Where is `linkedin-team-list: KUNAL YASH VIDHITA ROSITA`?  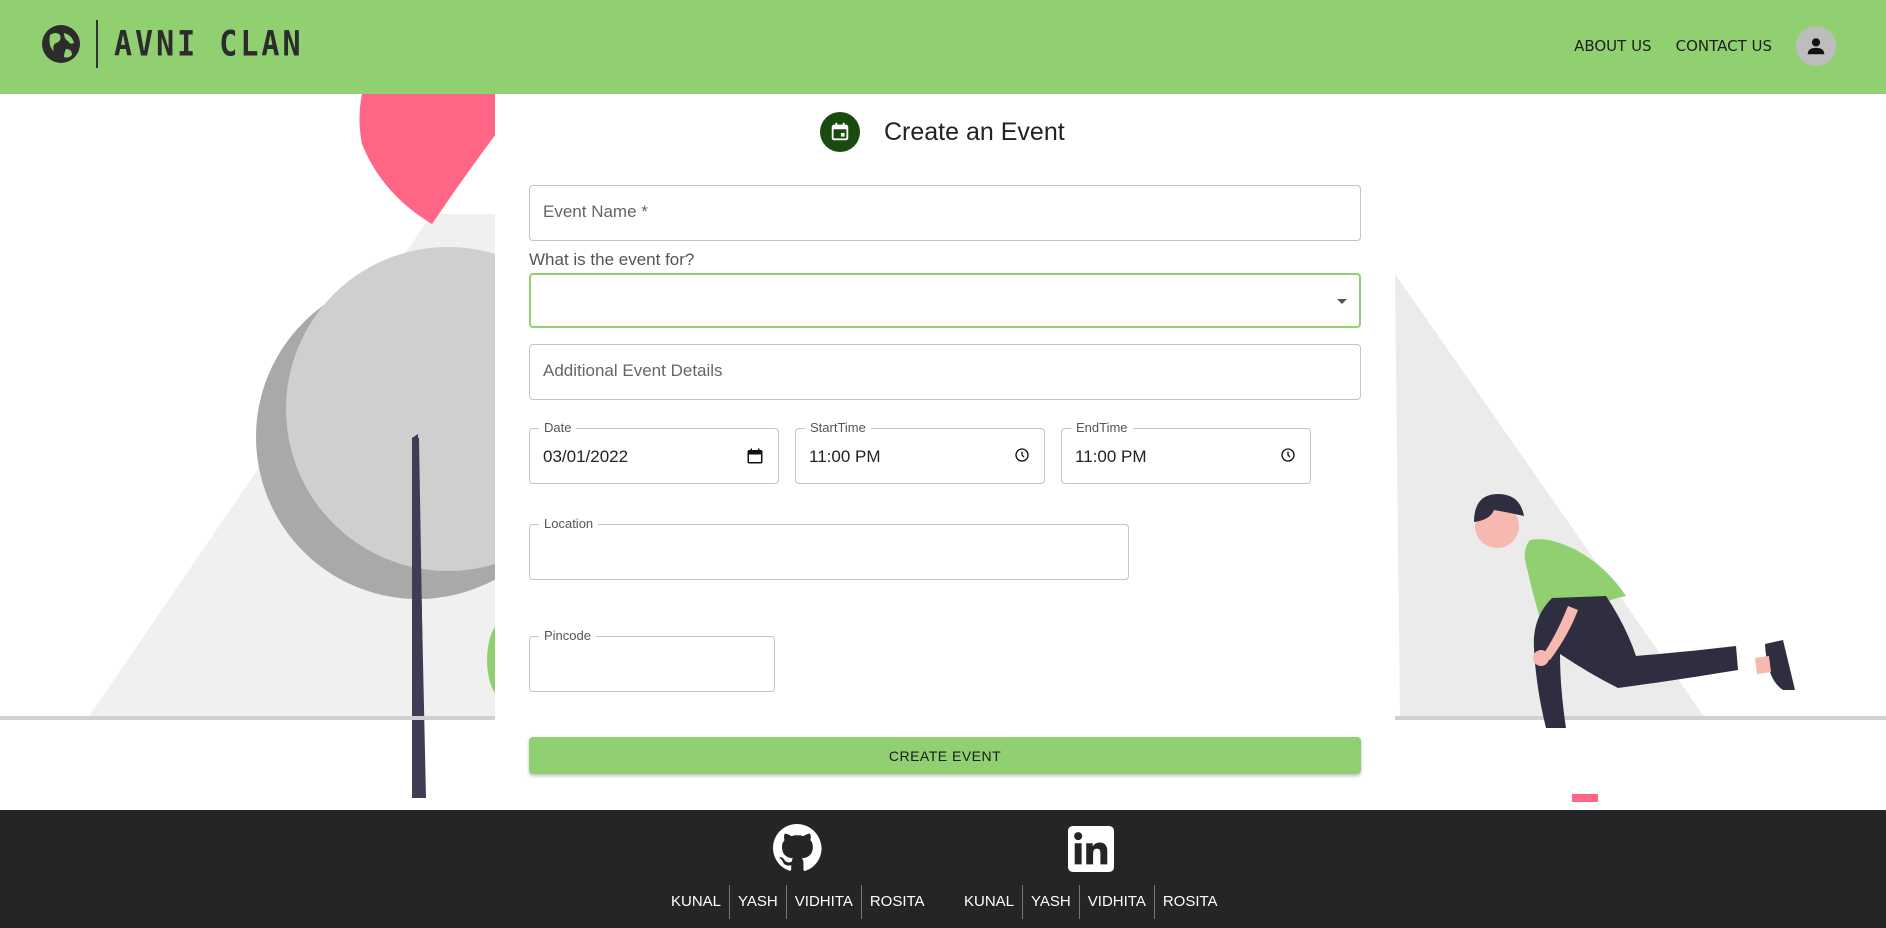 linkedin-team-list: KUNAL YASH VIDHITA ROSITA is located at coordinates (1091, 902).